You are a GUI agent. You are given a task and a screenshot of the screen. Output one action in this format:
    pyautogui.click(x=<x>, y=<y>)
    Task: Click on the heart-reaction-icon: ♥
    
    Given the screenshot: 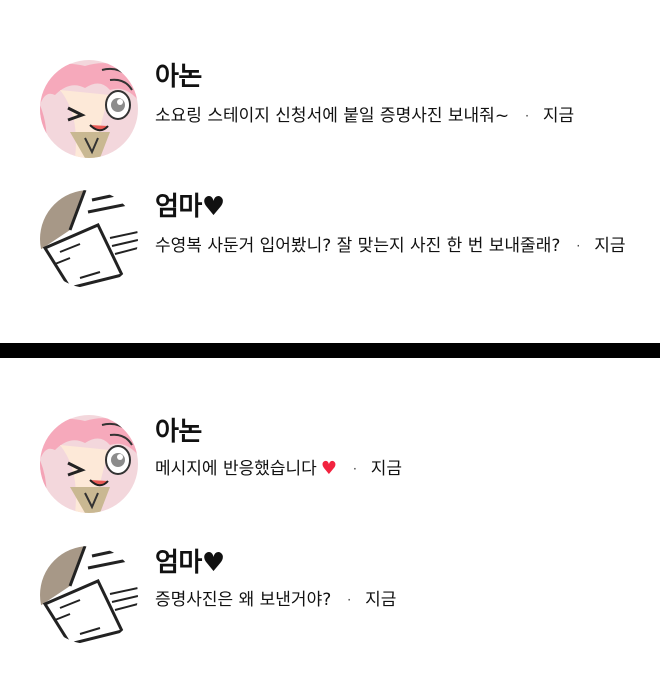 What is the action you would take?
    pyautogui.click(x=328, y=468)
    